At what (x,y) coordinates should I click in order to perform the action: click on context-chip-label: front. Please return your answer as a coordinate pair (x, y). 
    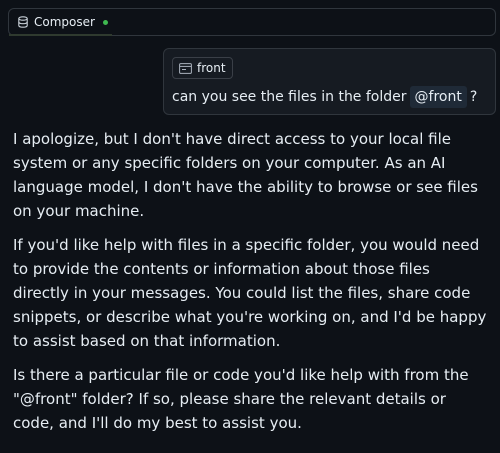
    Looking at the image, I should click on (211, 68).